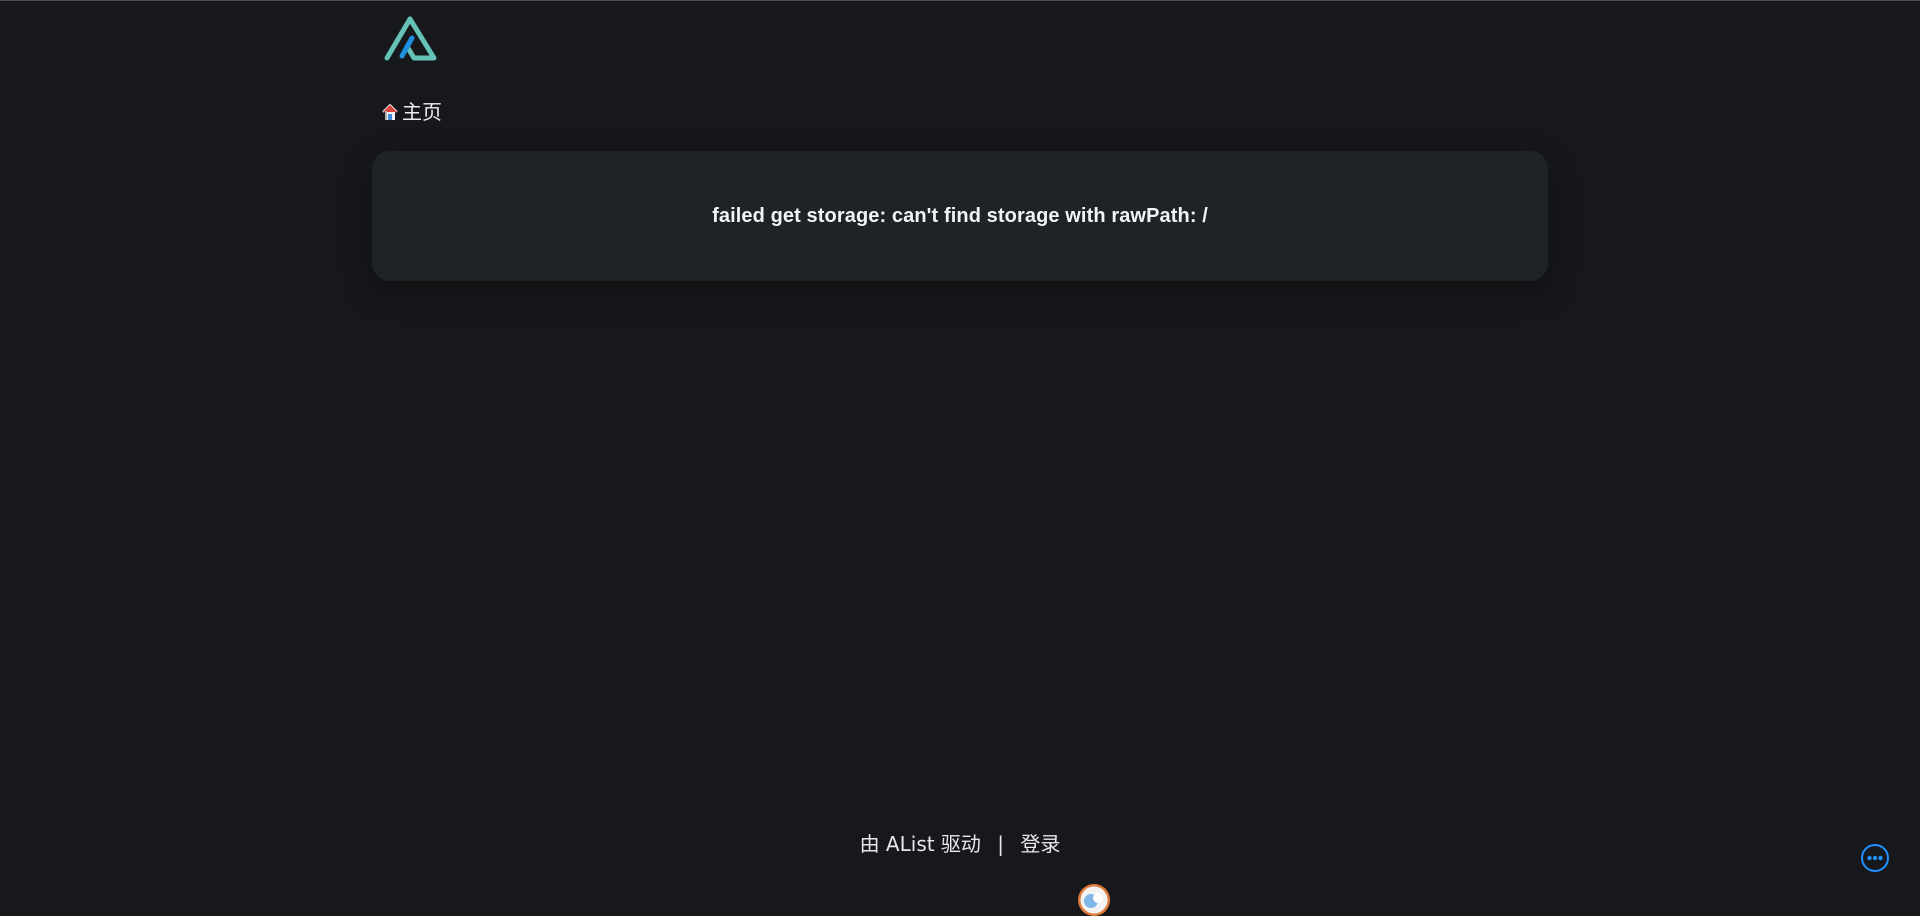  What do you see at coordinates (960, 0) in the screenshot?
I see `top-border` at bounding box center [960, 0].